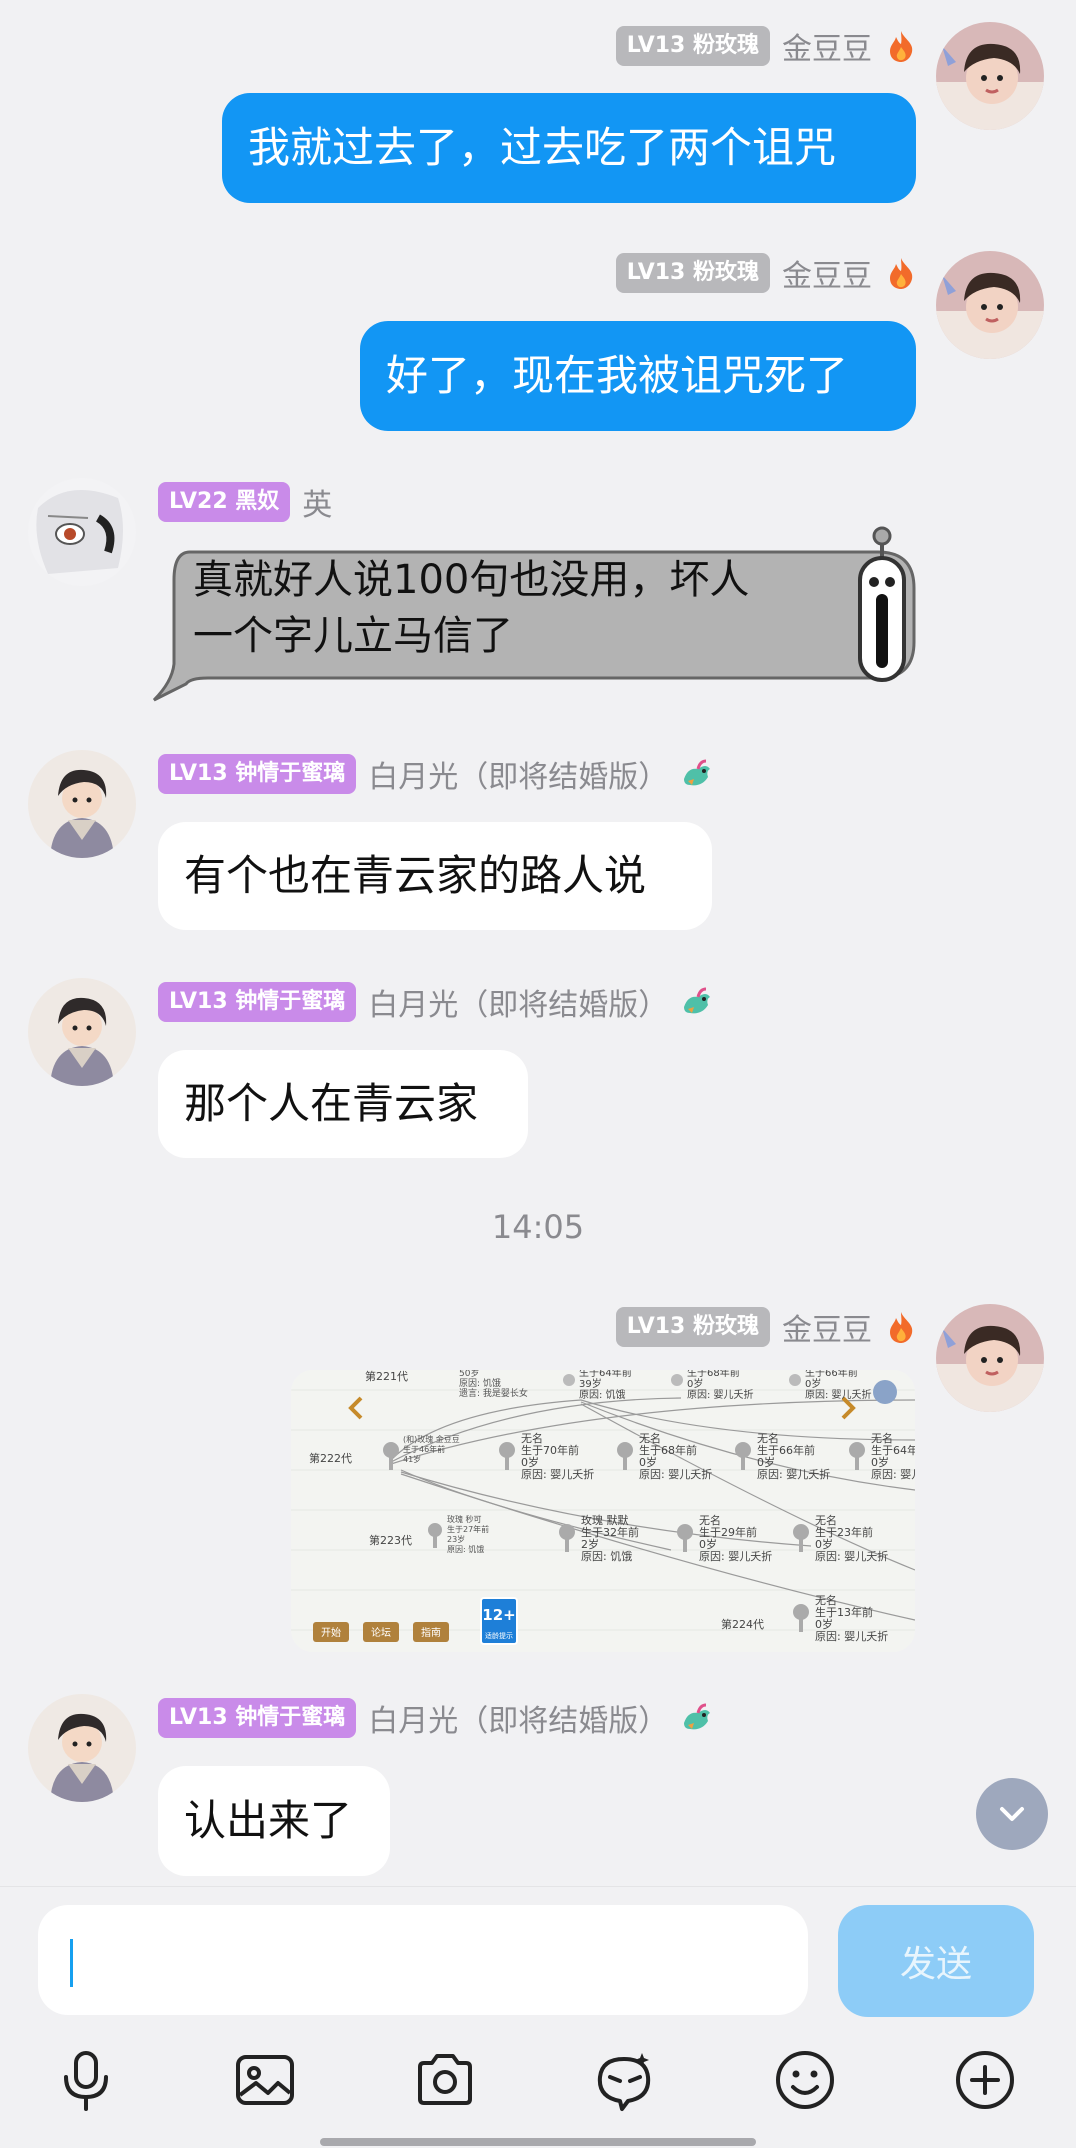 This screenshot has height=2148, width=1076. What do you see at coordinates (499, 1635) in the screenshot?
I see `svg-text: 适龄提示` at bounding box center [499, 1635].